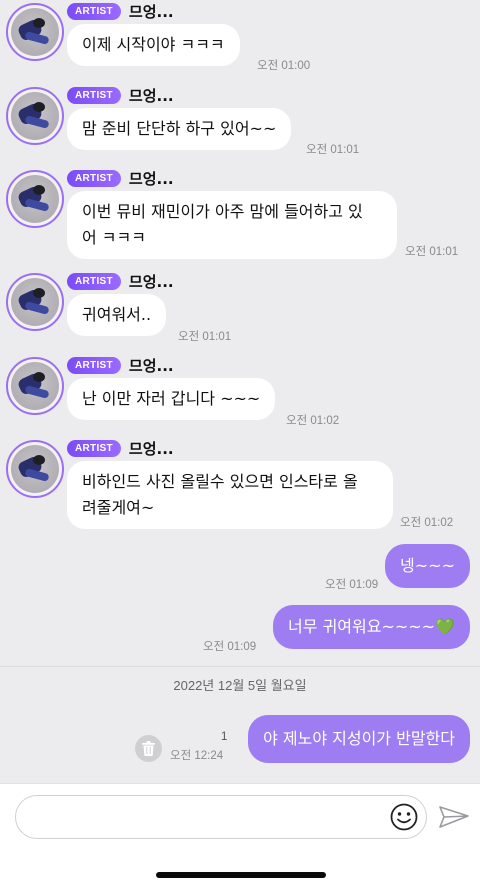  I want to click on outgoing-message-bubble: 너무 귀여워요~~~~💚, so click(371, 627).